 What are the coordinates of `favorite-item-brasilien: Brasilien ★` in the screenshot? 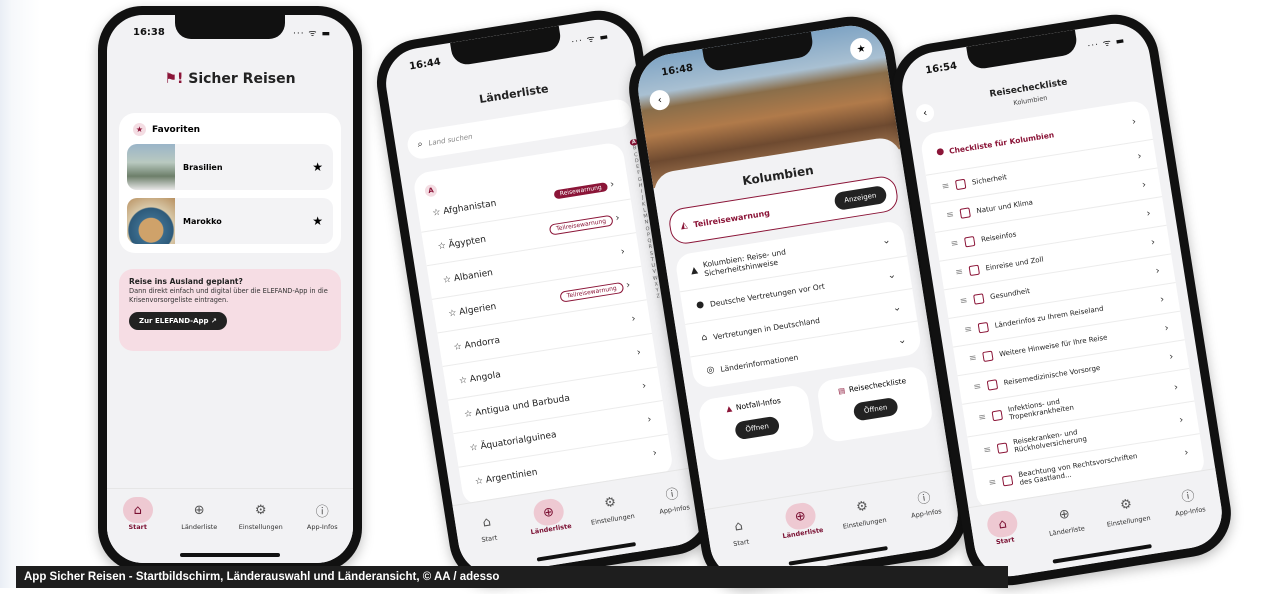 It's located at (230, 167).